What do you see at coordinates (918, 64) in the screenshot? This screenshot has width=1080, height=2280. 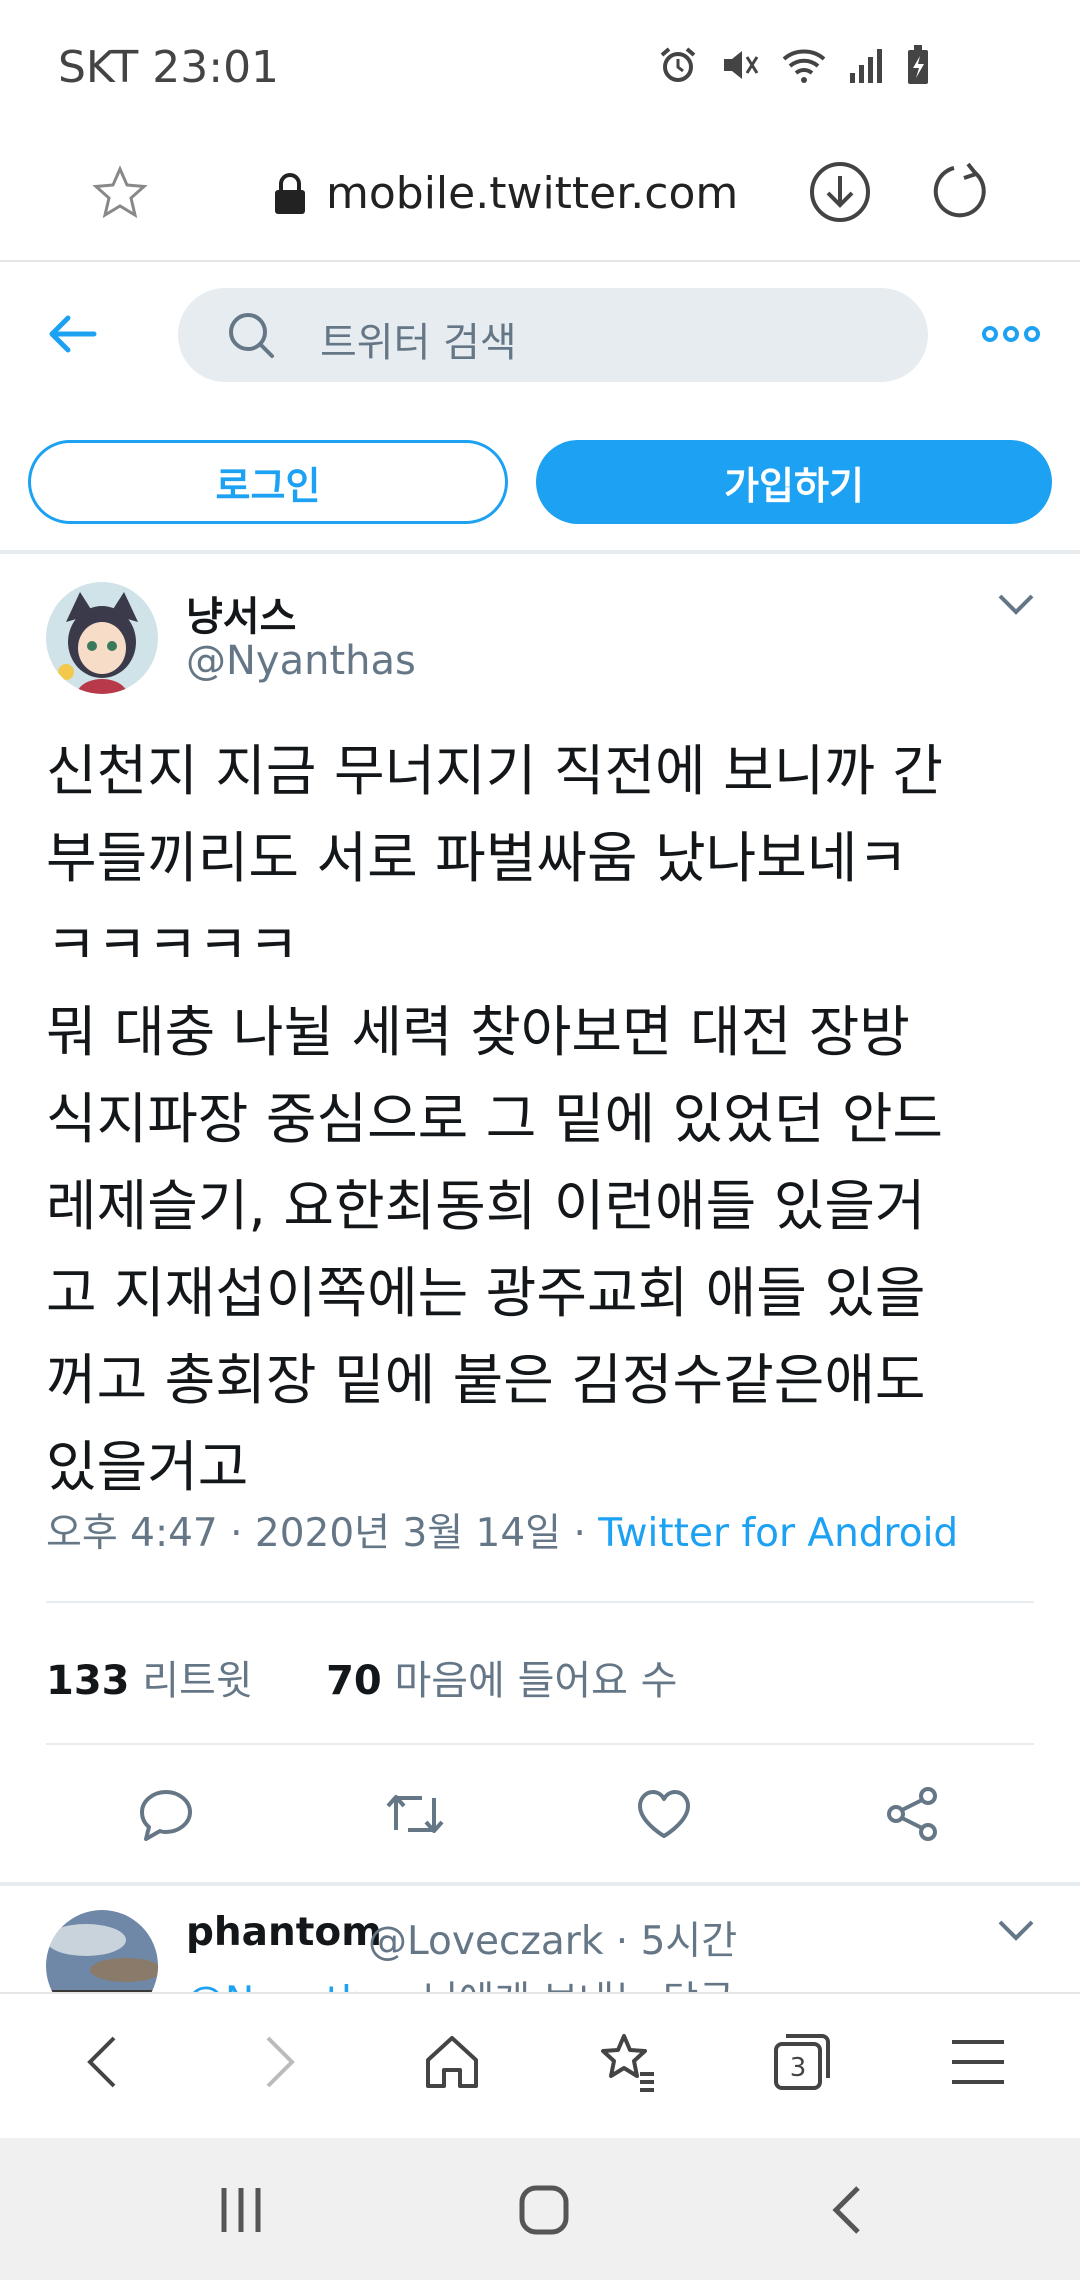 I see `battery-charging-icon` at bounding box center [918, 64].